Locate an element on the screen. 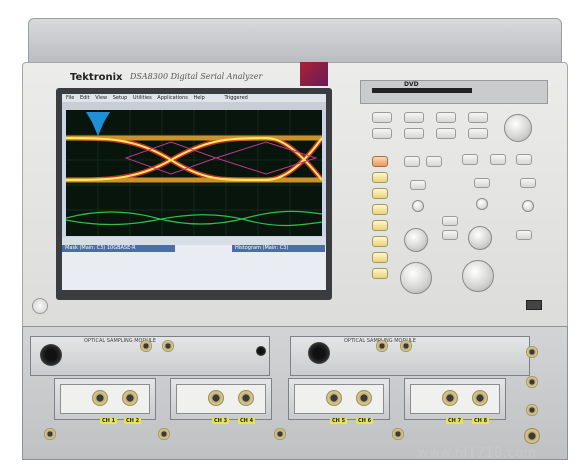 This screenshot has width=584, height=468. horizontal-menu-button is located at coordinates (482, 183).